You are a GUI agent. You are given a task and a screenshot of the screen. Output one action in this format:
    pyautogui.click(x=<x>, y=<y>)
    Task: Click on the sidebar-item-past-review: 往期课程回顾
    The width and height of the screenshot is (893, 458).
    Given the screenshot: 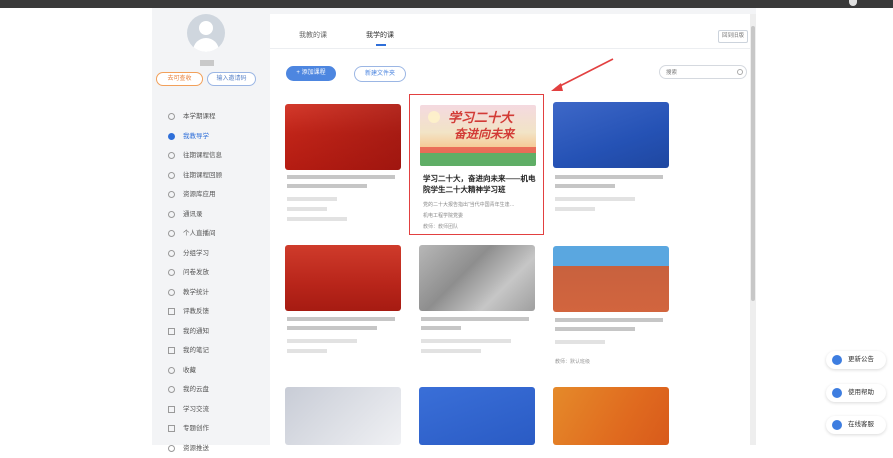 What is the action you would take?
    pyautogui.click(x=208, y=176)
    